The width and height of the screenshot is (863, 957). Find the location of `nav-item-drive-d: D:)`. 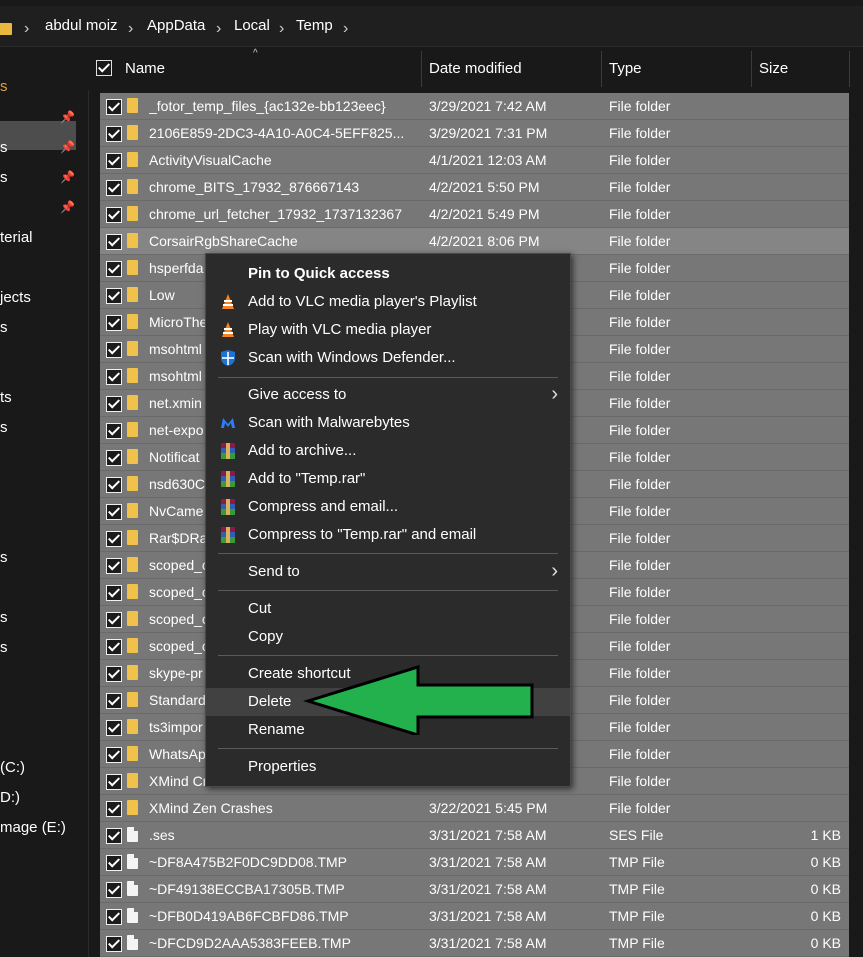

nav-item-drive-d: D:) is located at coordinates (10, 797).